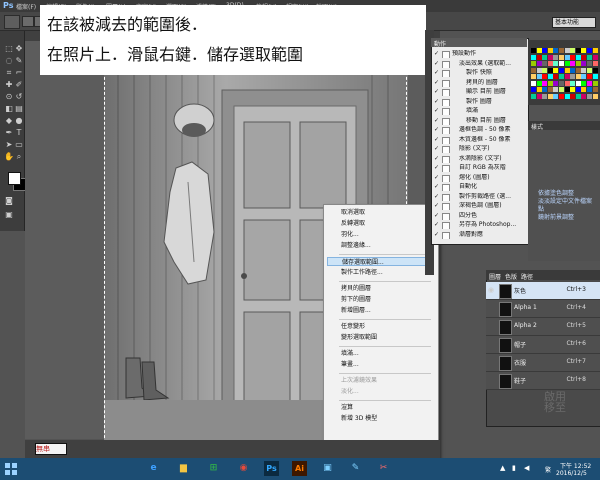 Image resolution: width=600 pixels, height=480 pixels. I want to click on tray-arrow-icon: ▲, so click(502, 468).